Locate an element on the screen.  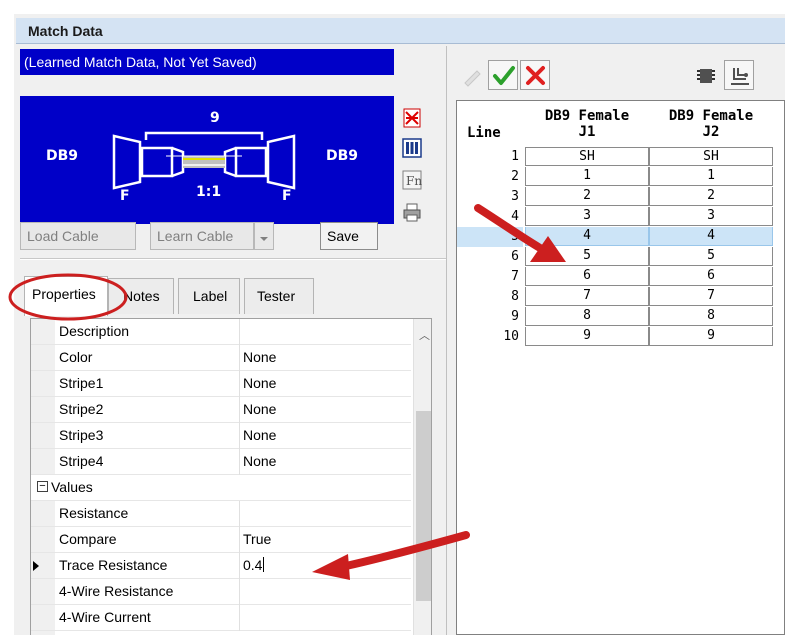
table-row-selected: 5 4 4 is located at coordinates (621, 237).